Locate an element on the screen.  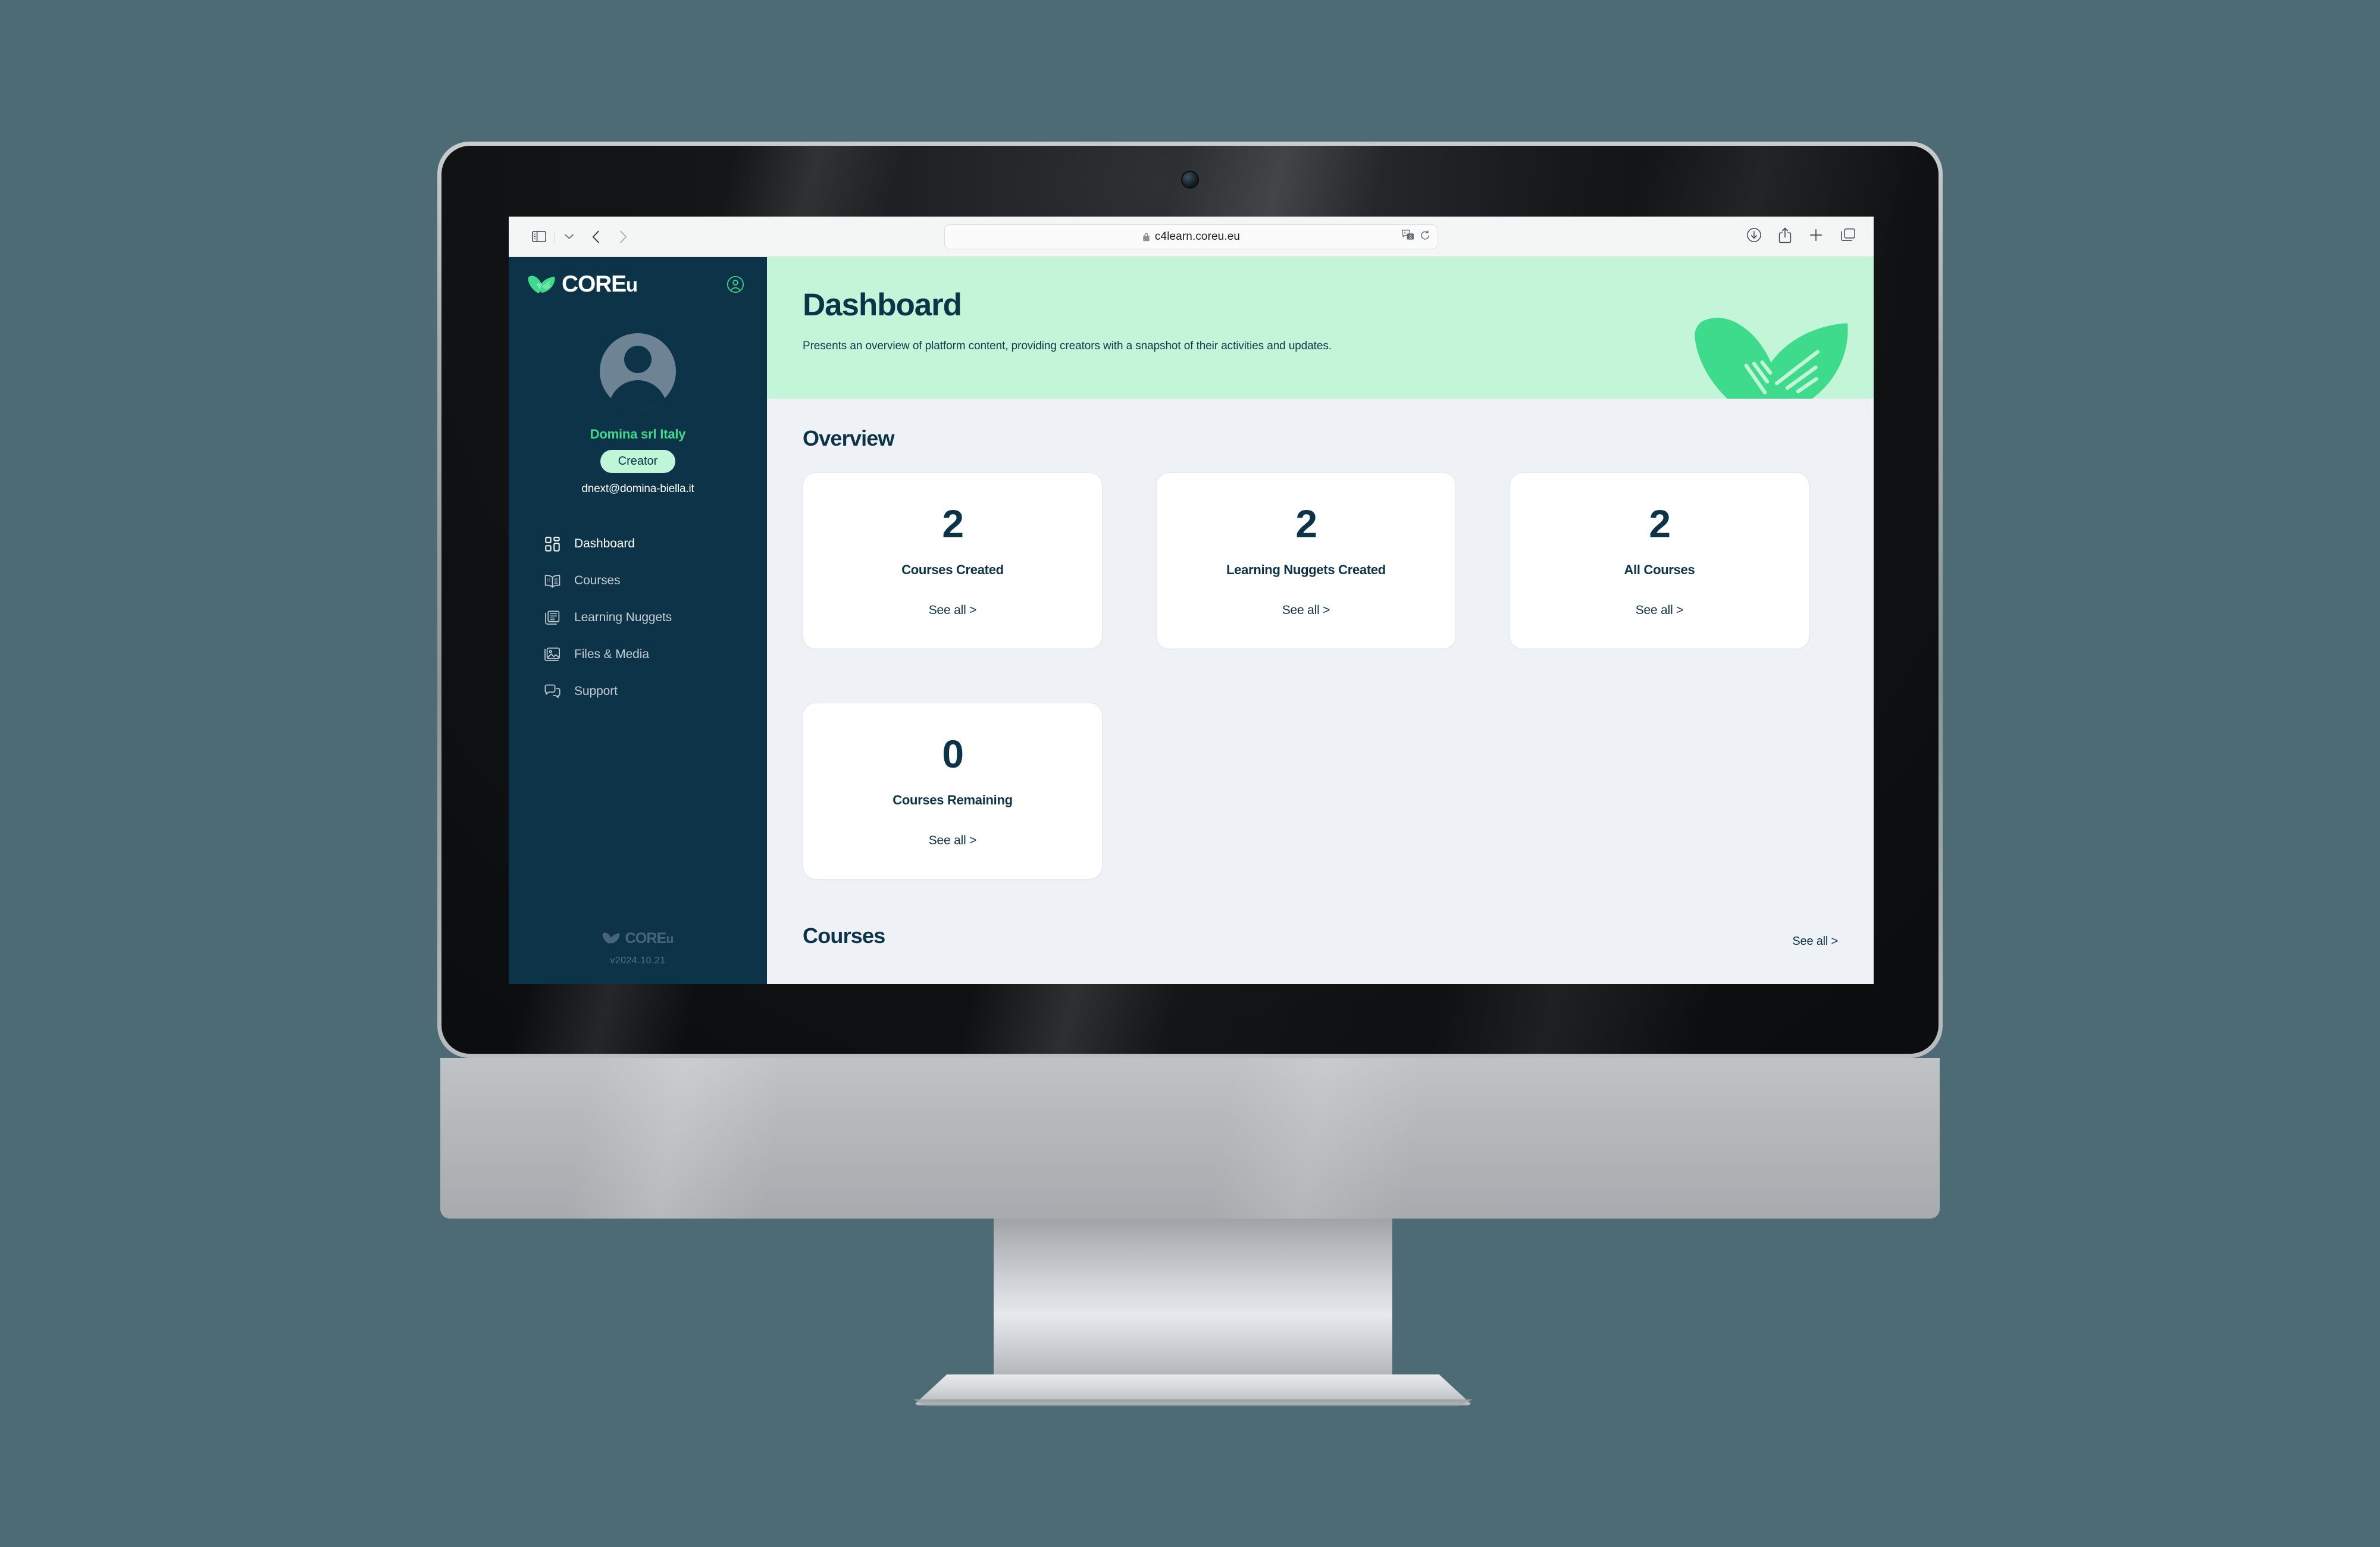
brand-name: COREu is located at coordinates (600, 284).